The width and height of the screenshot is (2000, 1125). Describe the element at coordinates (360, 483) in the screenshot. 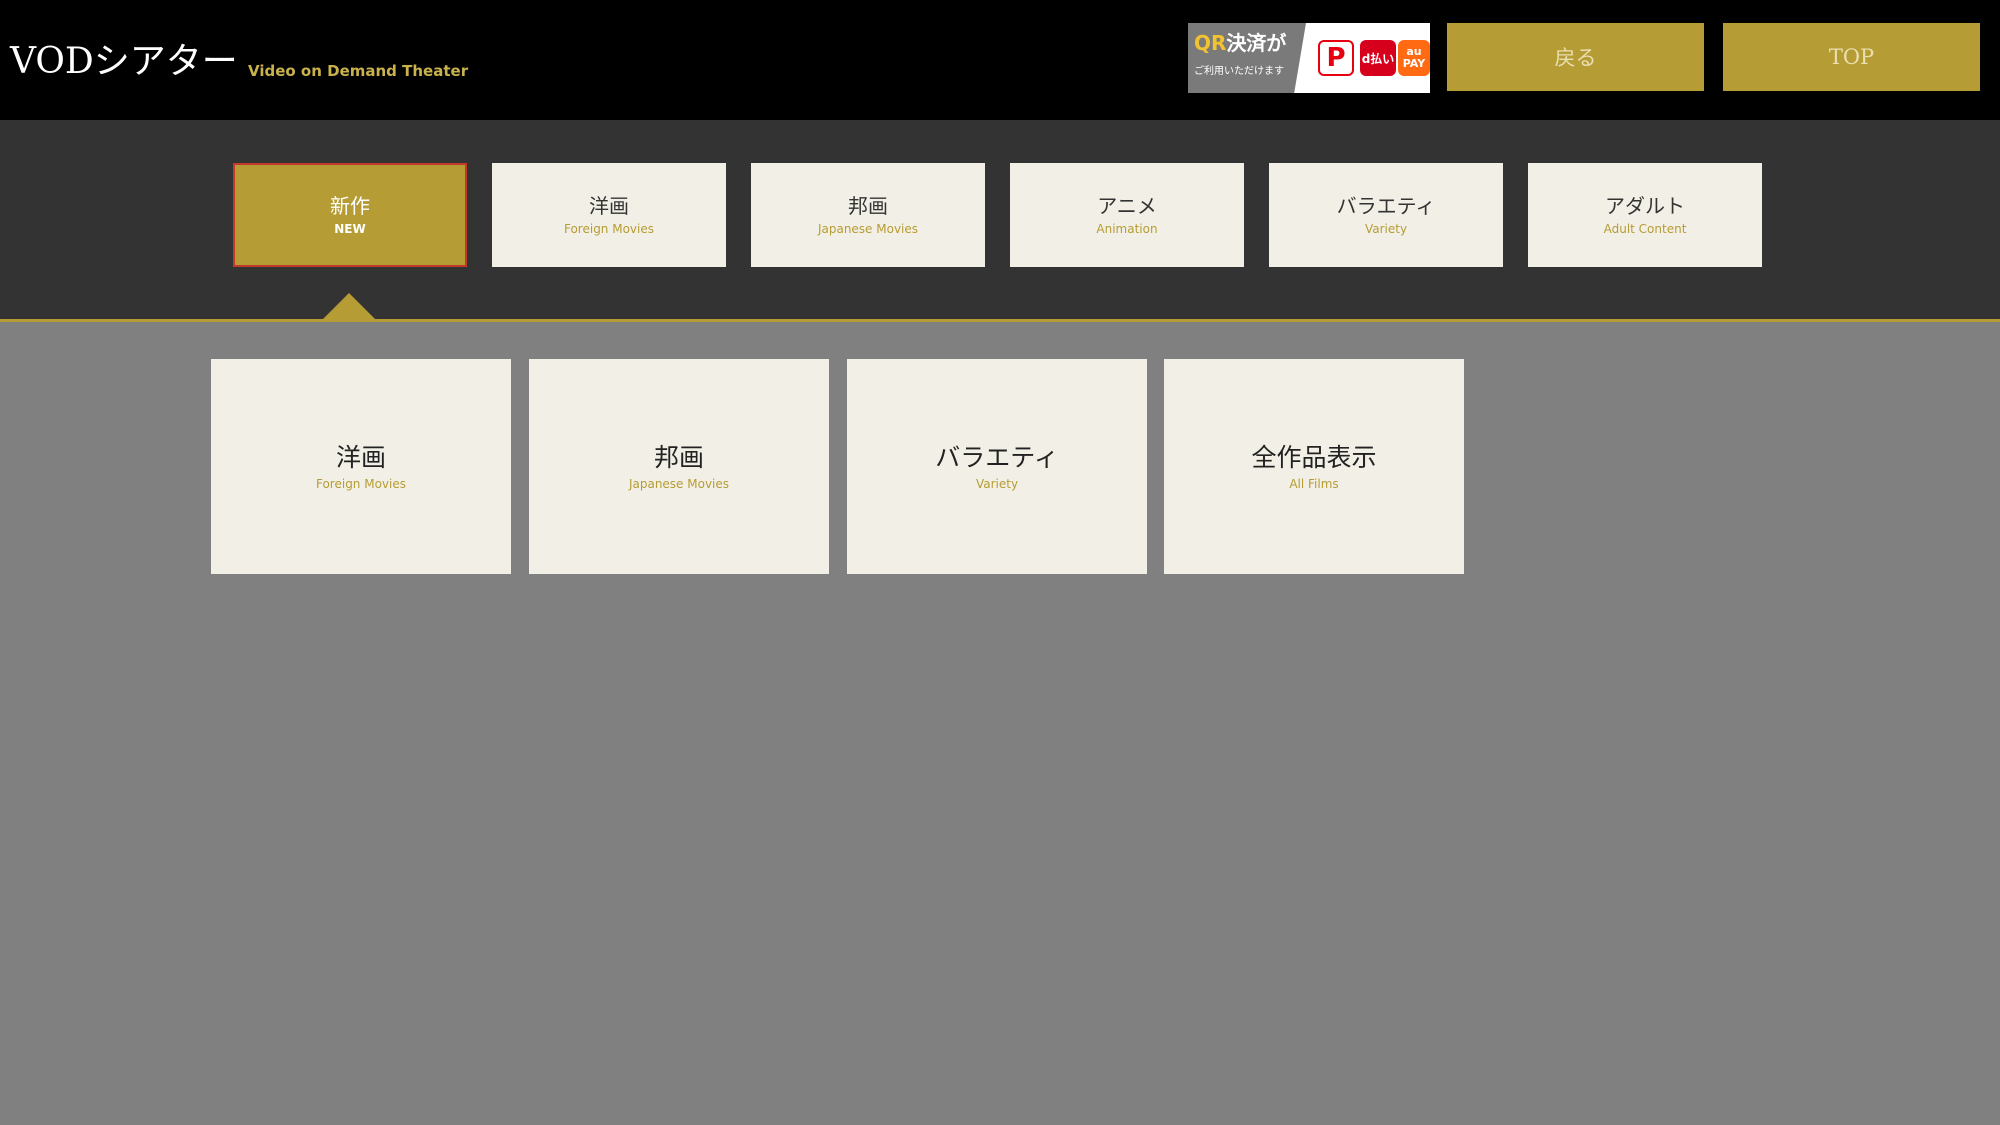

I see `card-sublabel: Foreign Movies` at that location.